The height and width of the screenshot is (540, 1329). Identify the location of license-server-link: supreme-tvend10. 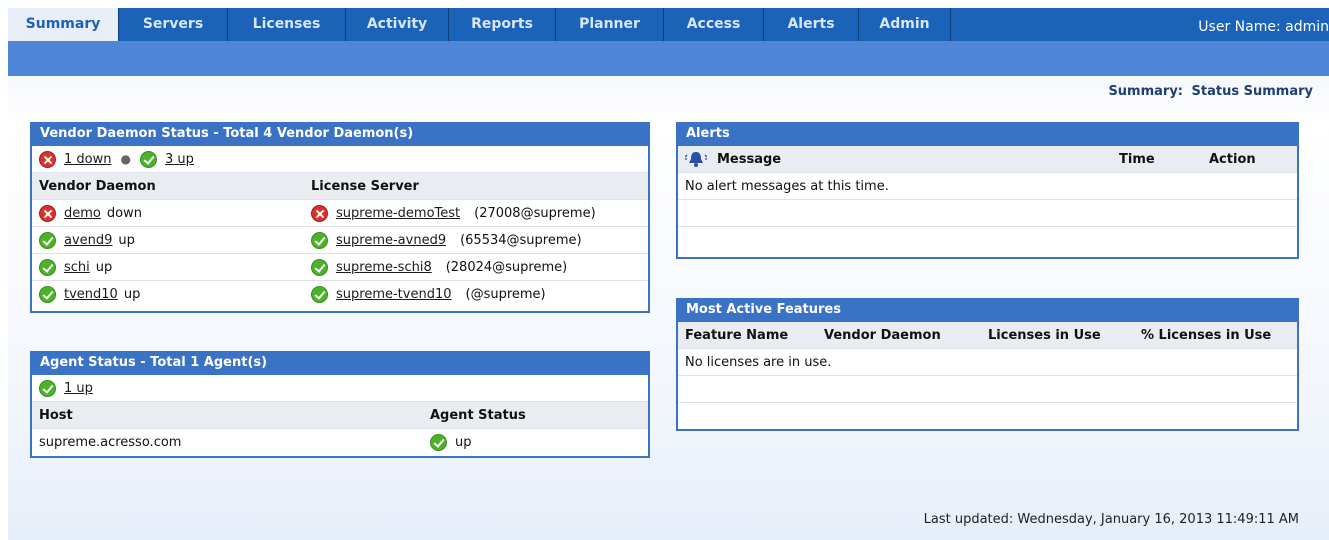
(394, 294).